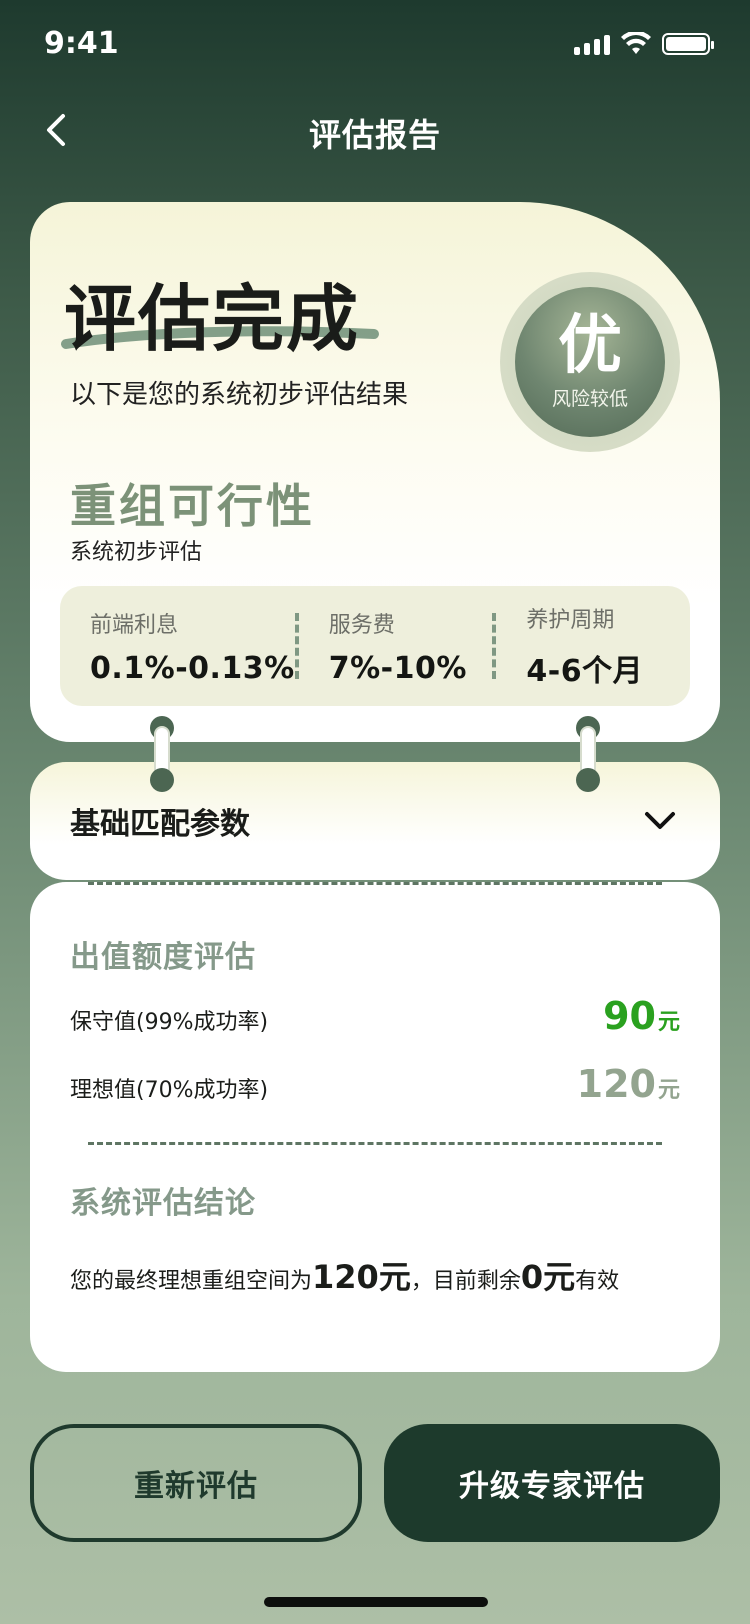 This screenshot has height=1624, width=750. I want to click on metric-value: 4-6个月, so click(585, 671).